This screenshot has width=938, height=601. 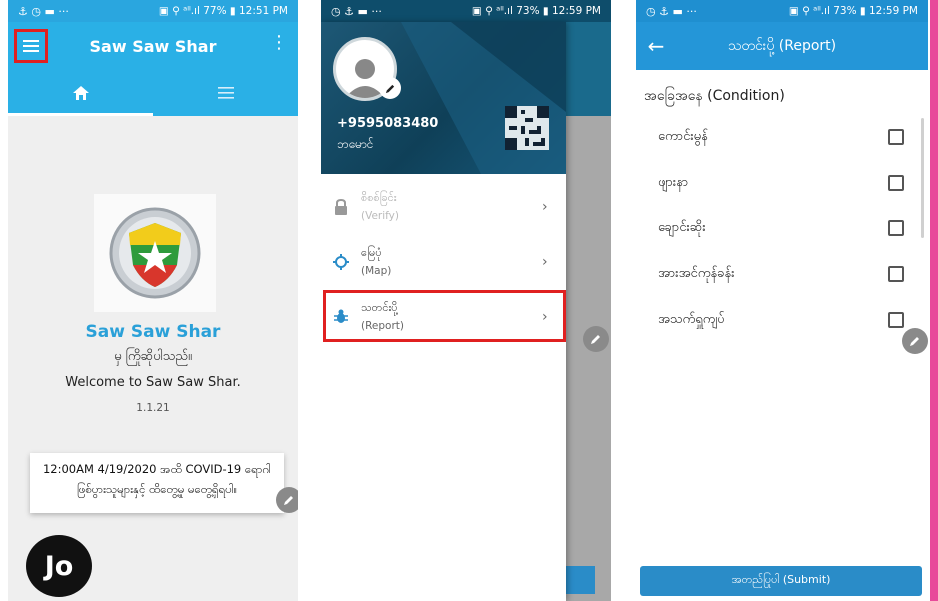 I want to click on drawer-item-map: မြေပုံ (Map) ›, so click(x=443, y=262).